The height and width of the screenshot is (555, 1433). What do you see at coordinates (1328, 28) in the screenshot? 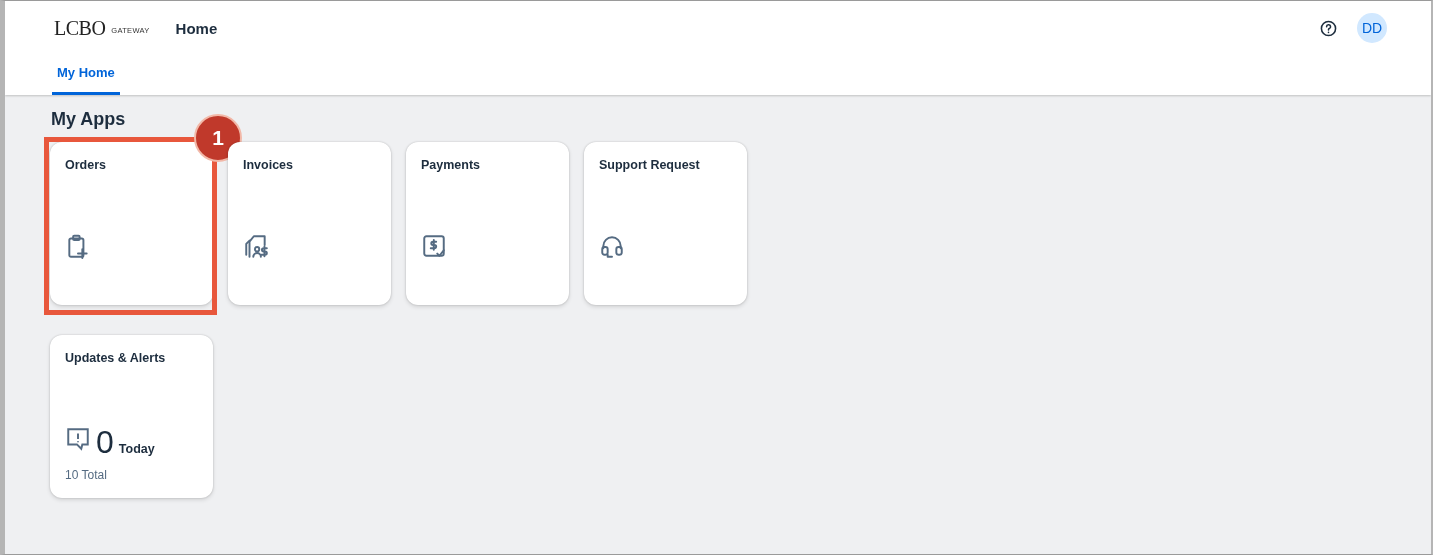
I see `help-icon` at bounding box center [1328, 28].